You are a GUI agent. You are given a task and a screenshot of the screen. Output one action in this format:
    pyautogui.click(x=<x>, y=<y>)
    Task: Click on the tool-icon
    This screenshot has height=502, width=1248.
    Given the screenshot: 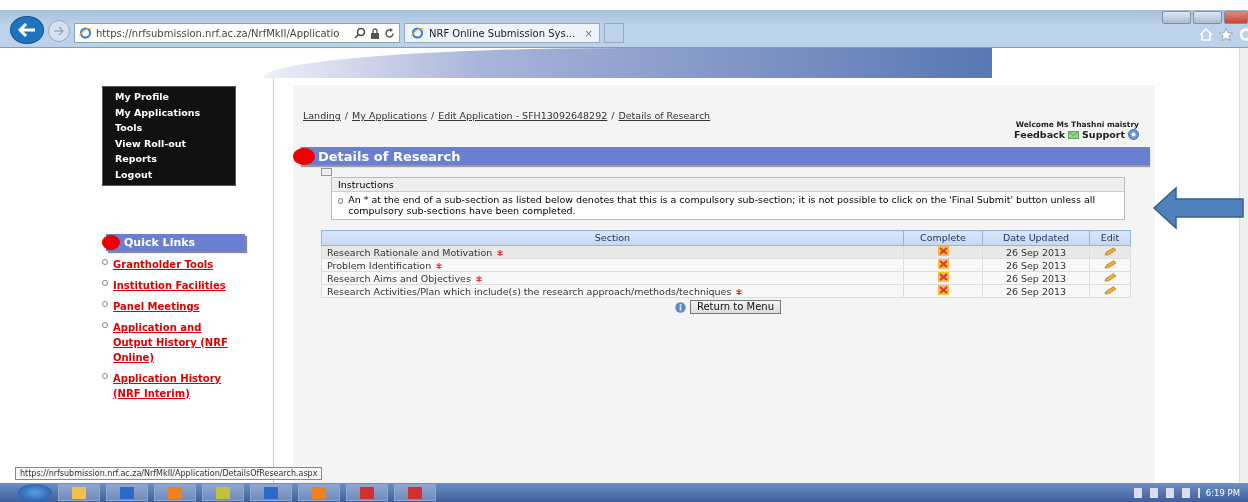 What is the action you would take?
    pyautogui.click(x=223, y=492)
    